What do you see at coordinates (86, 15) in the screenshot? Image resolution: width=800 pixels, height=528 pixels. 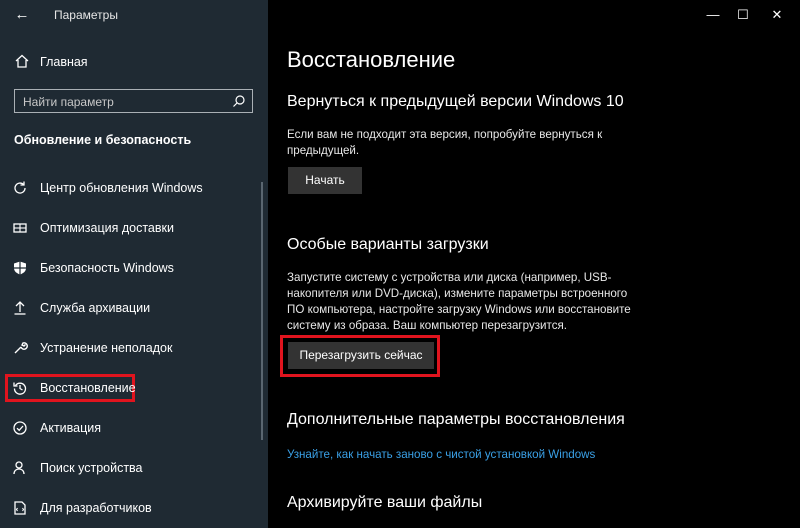 I see `app-title: Параметры` at bounding box center [86, 15].